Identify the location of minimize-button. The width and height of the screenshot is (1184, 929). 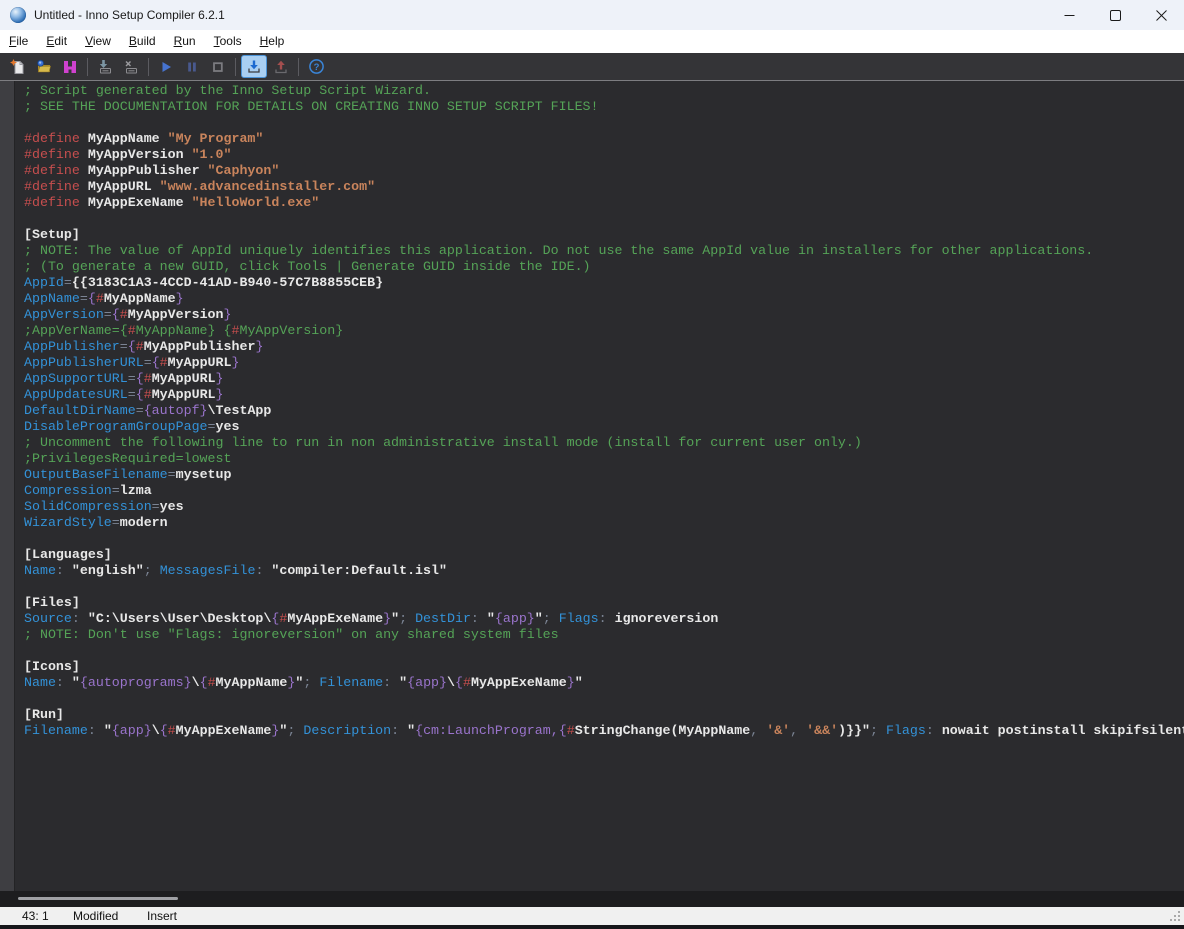
(1069, 15).